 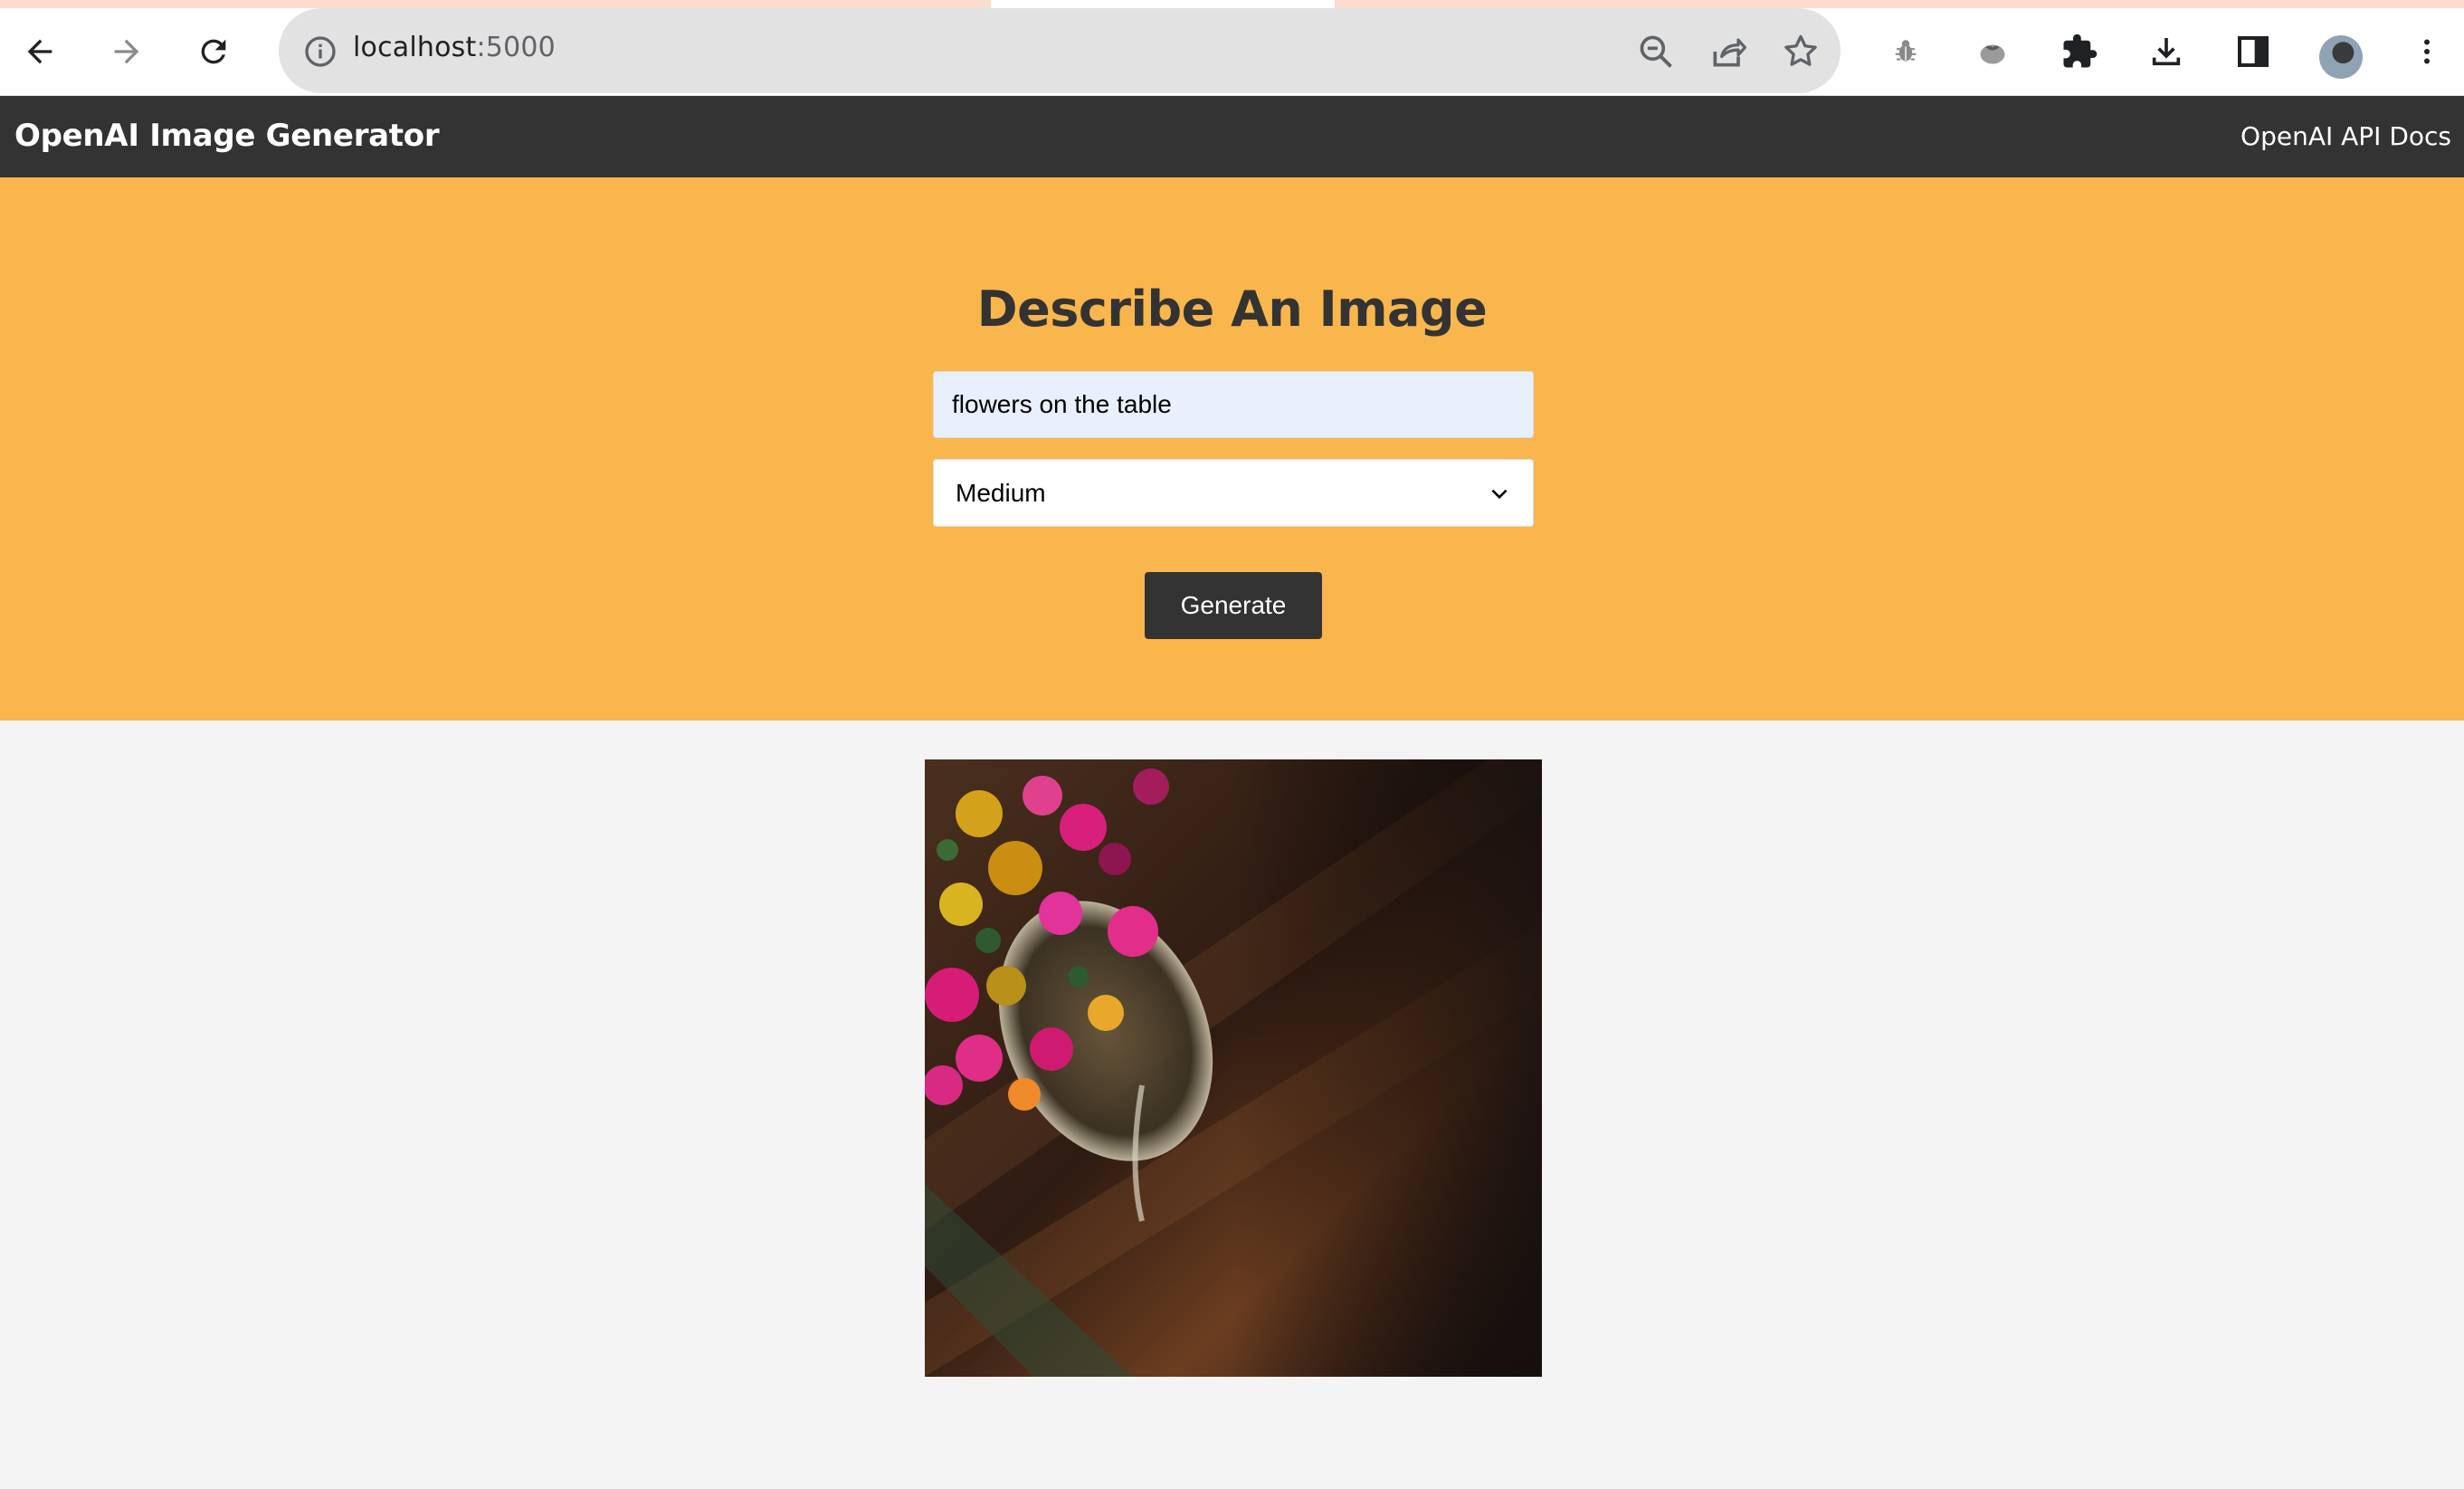 I want to click on download-button, so click(x=2166, y=52).